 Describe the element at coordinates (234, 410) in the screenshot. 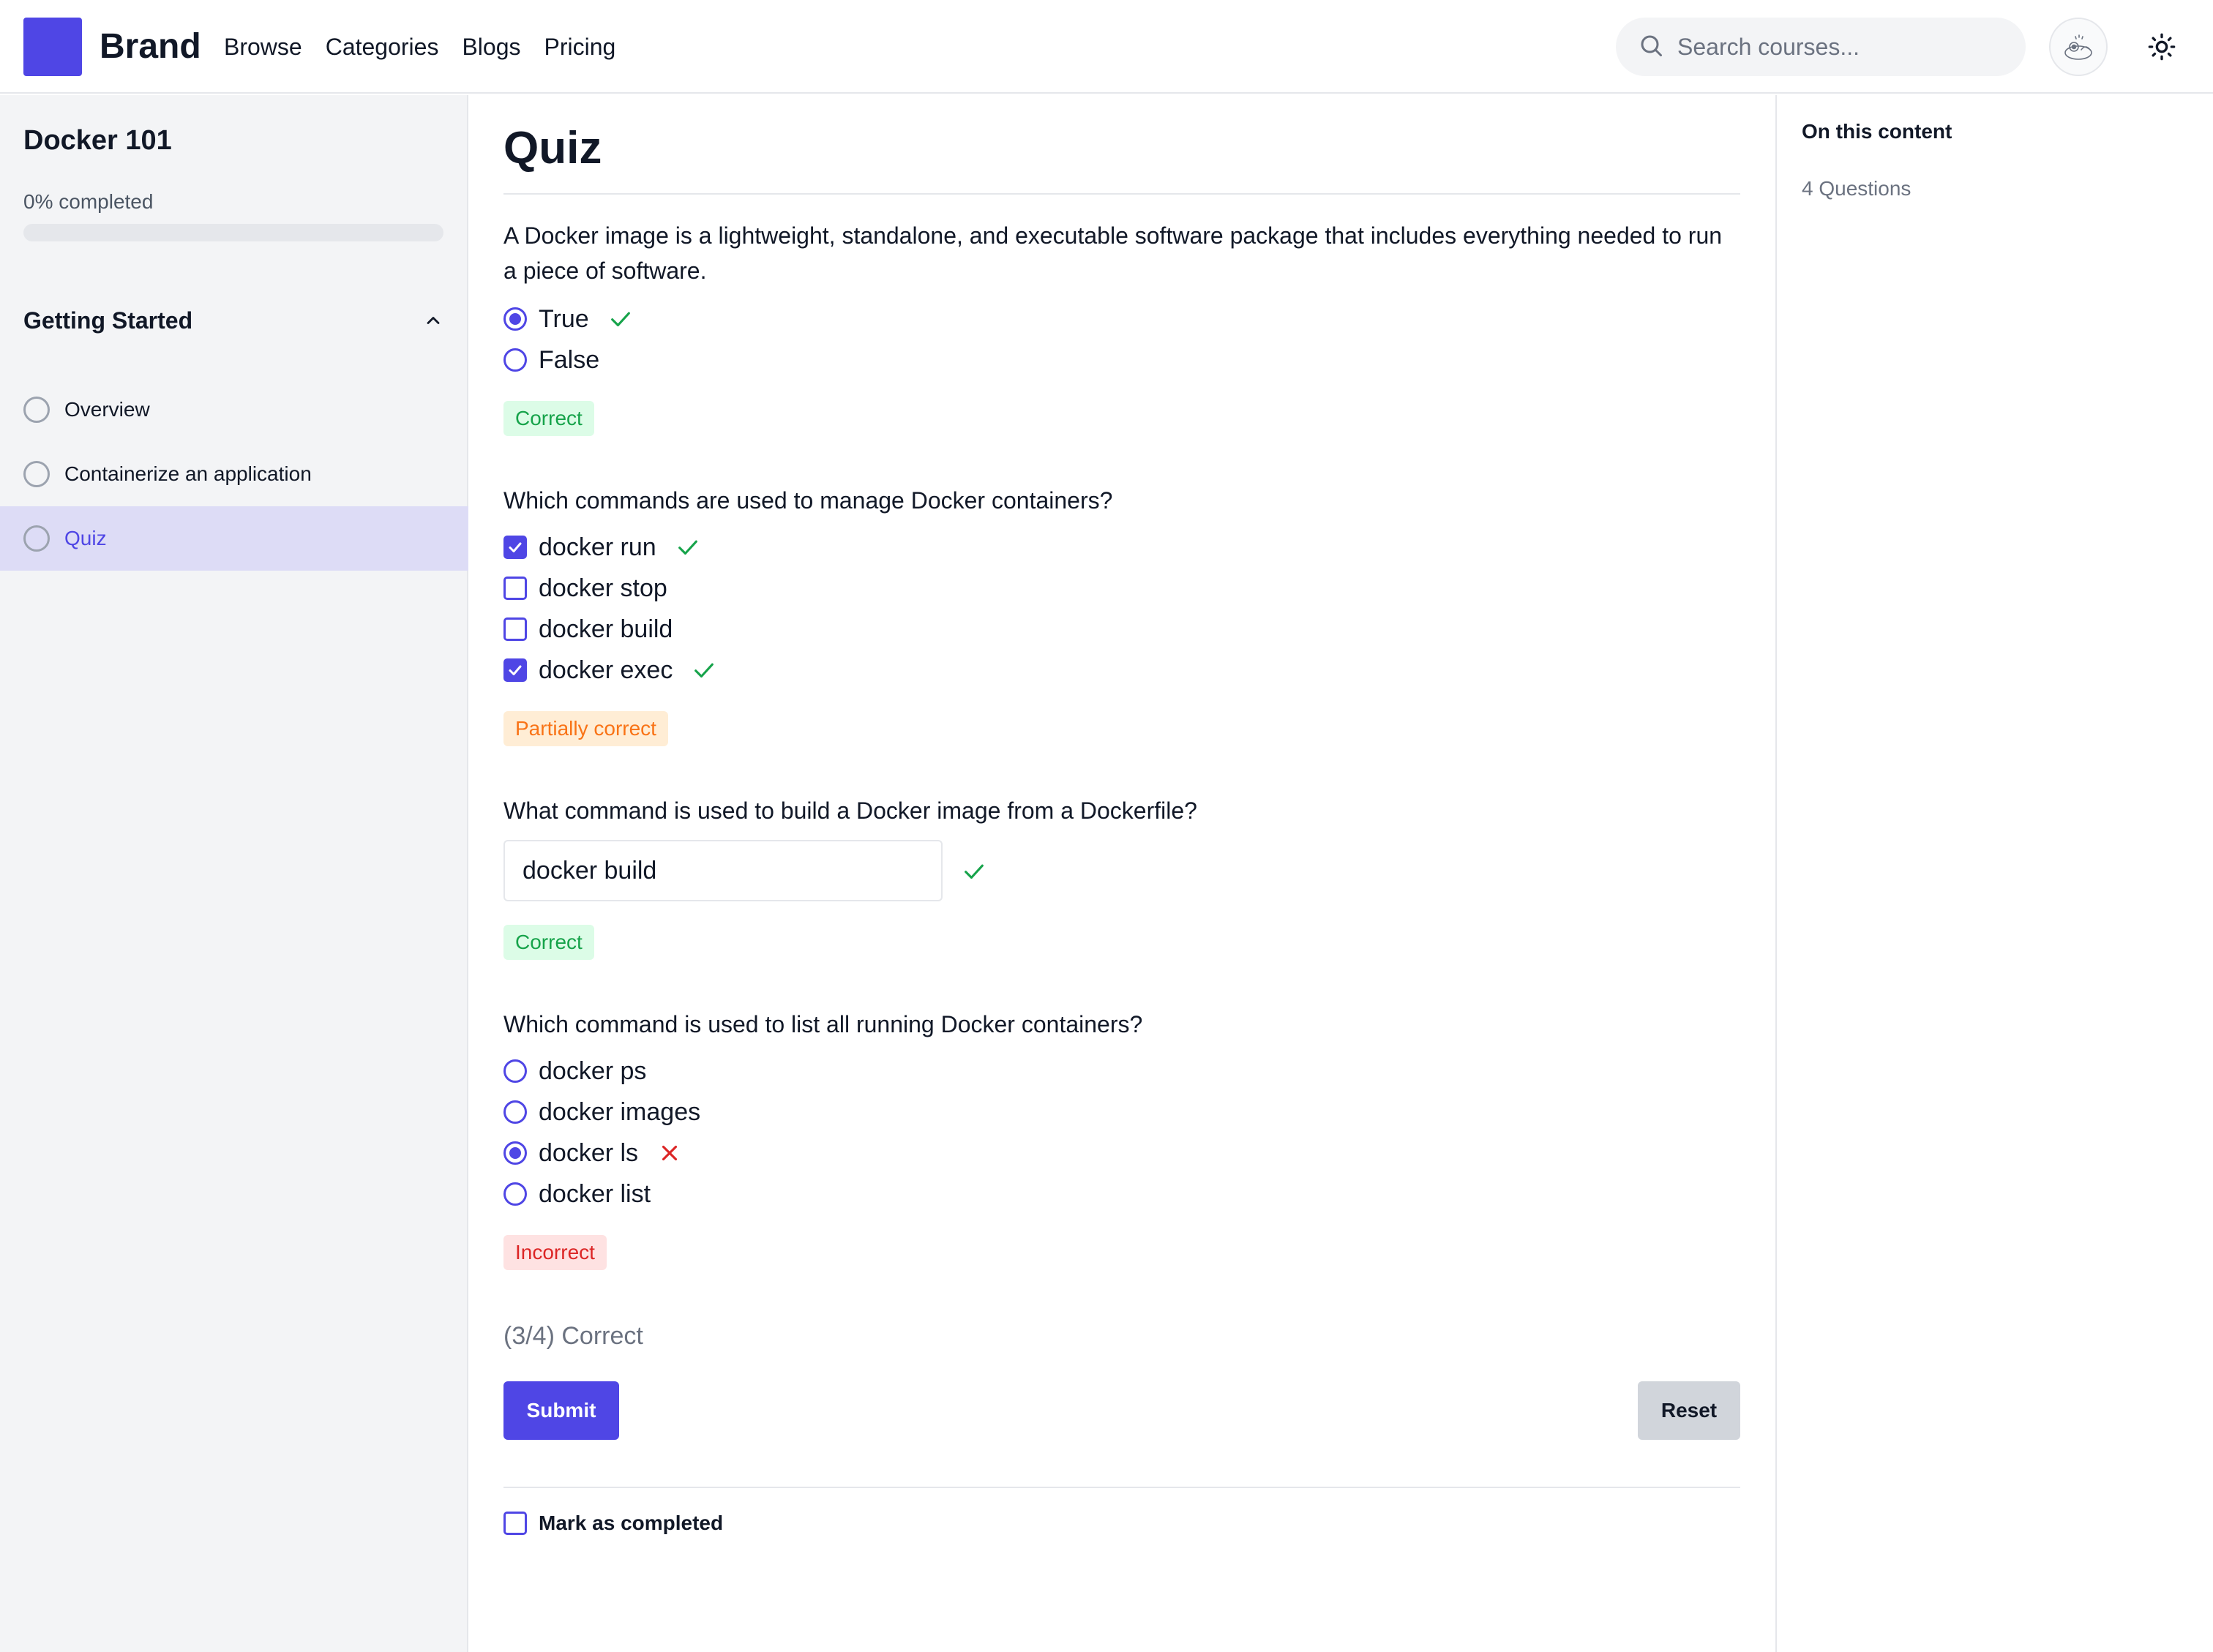

I see `sidebar-item-overview: Overview` at that location.